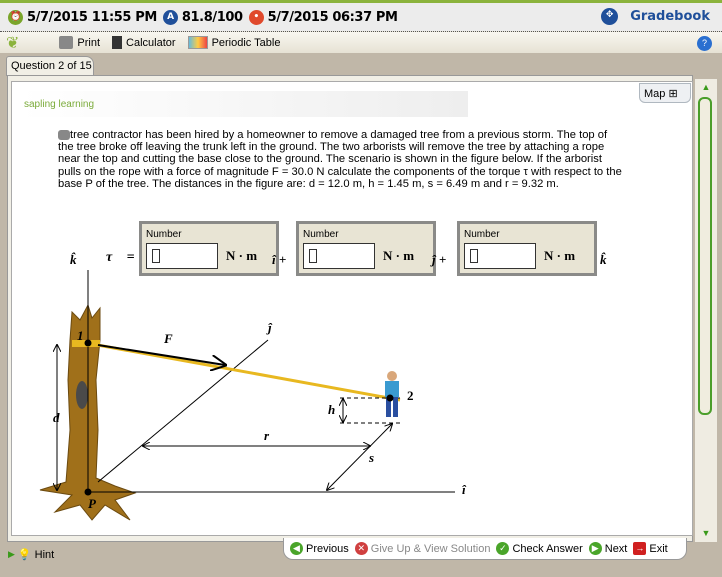 The height and width of the screenshot is (577, 722). What do you see at coordinates (24, 555) in the screenshot?
I see `lightbulb-icon: 💡` at bounding box center [24, 555].